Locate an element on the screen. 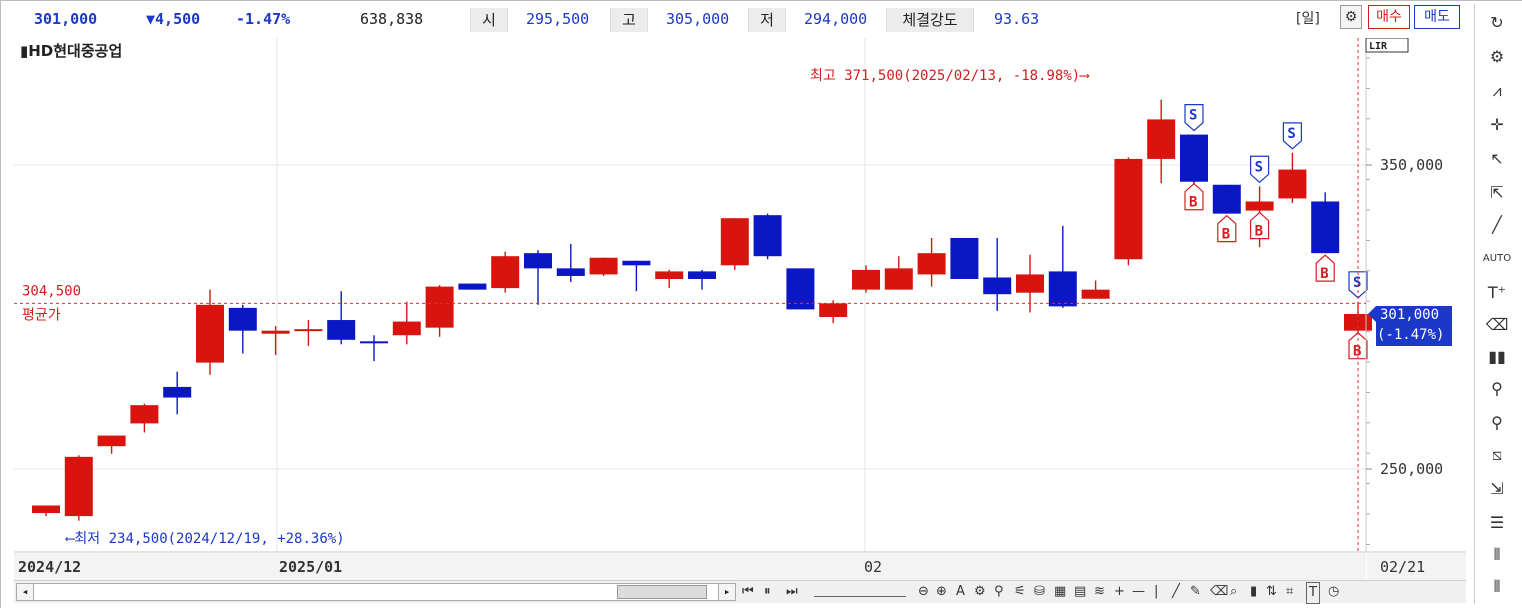  fit-icon: ⌗ is located at coordinates (1289, 592).